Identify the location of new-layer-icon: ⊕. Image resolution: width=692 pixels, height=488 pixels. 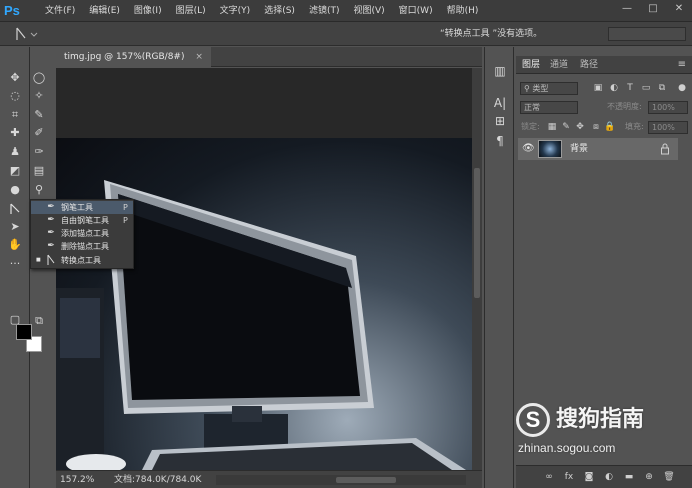
(649, 477).